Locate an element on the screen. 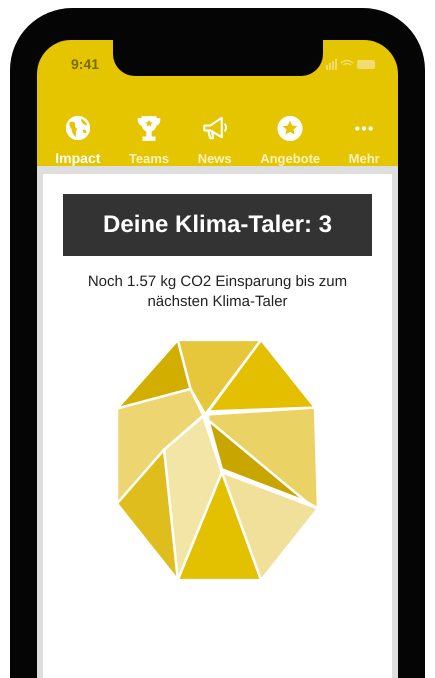 The image size is (435, 678). coin-count-title: Deine Klima-Taler: 3 is located at coordinates (217, 225).